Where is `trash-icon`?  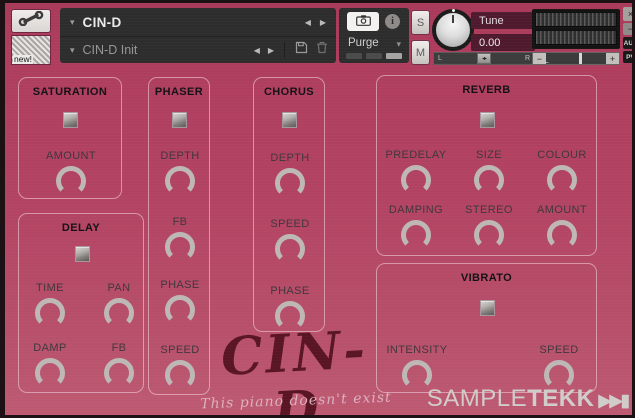
trash-icon is located at coordinates (322, 50).